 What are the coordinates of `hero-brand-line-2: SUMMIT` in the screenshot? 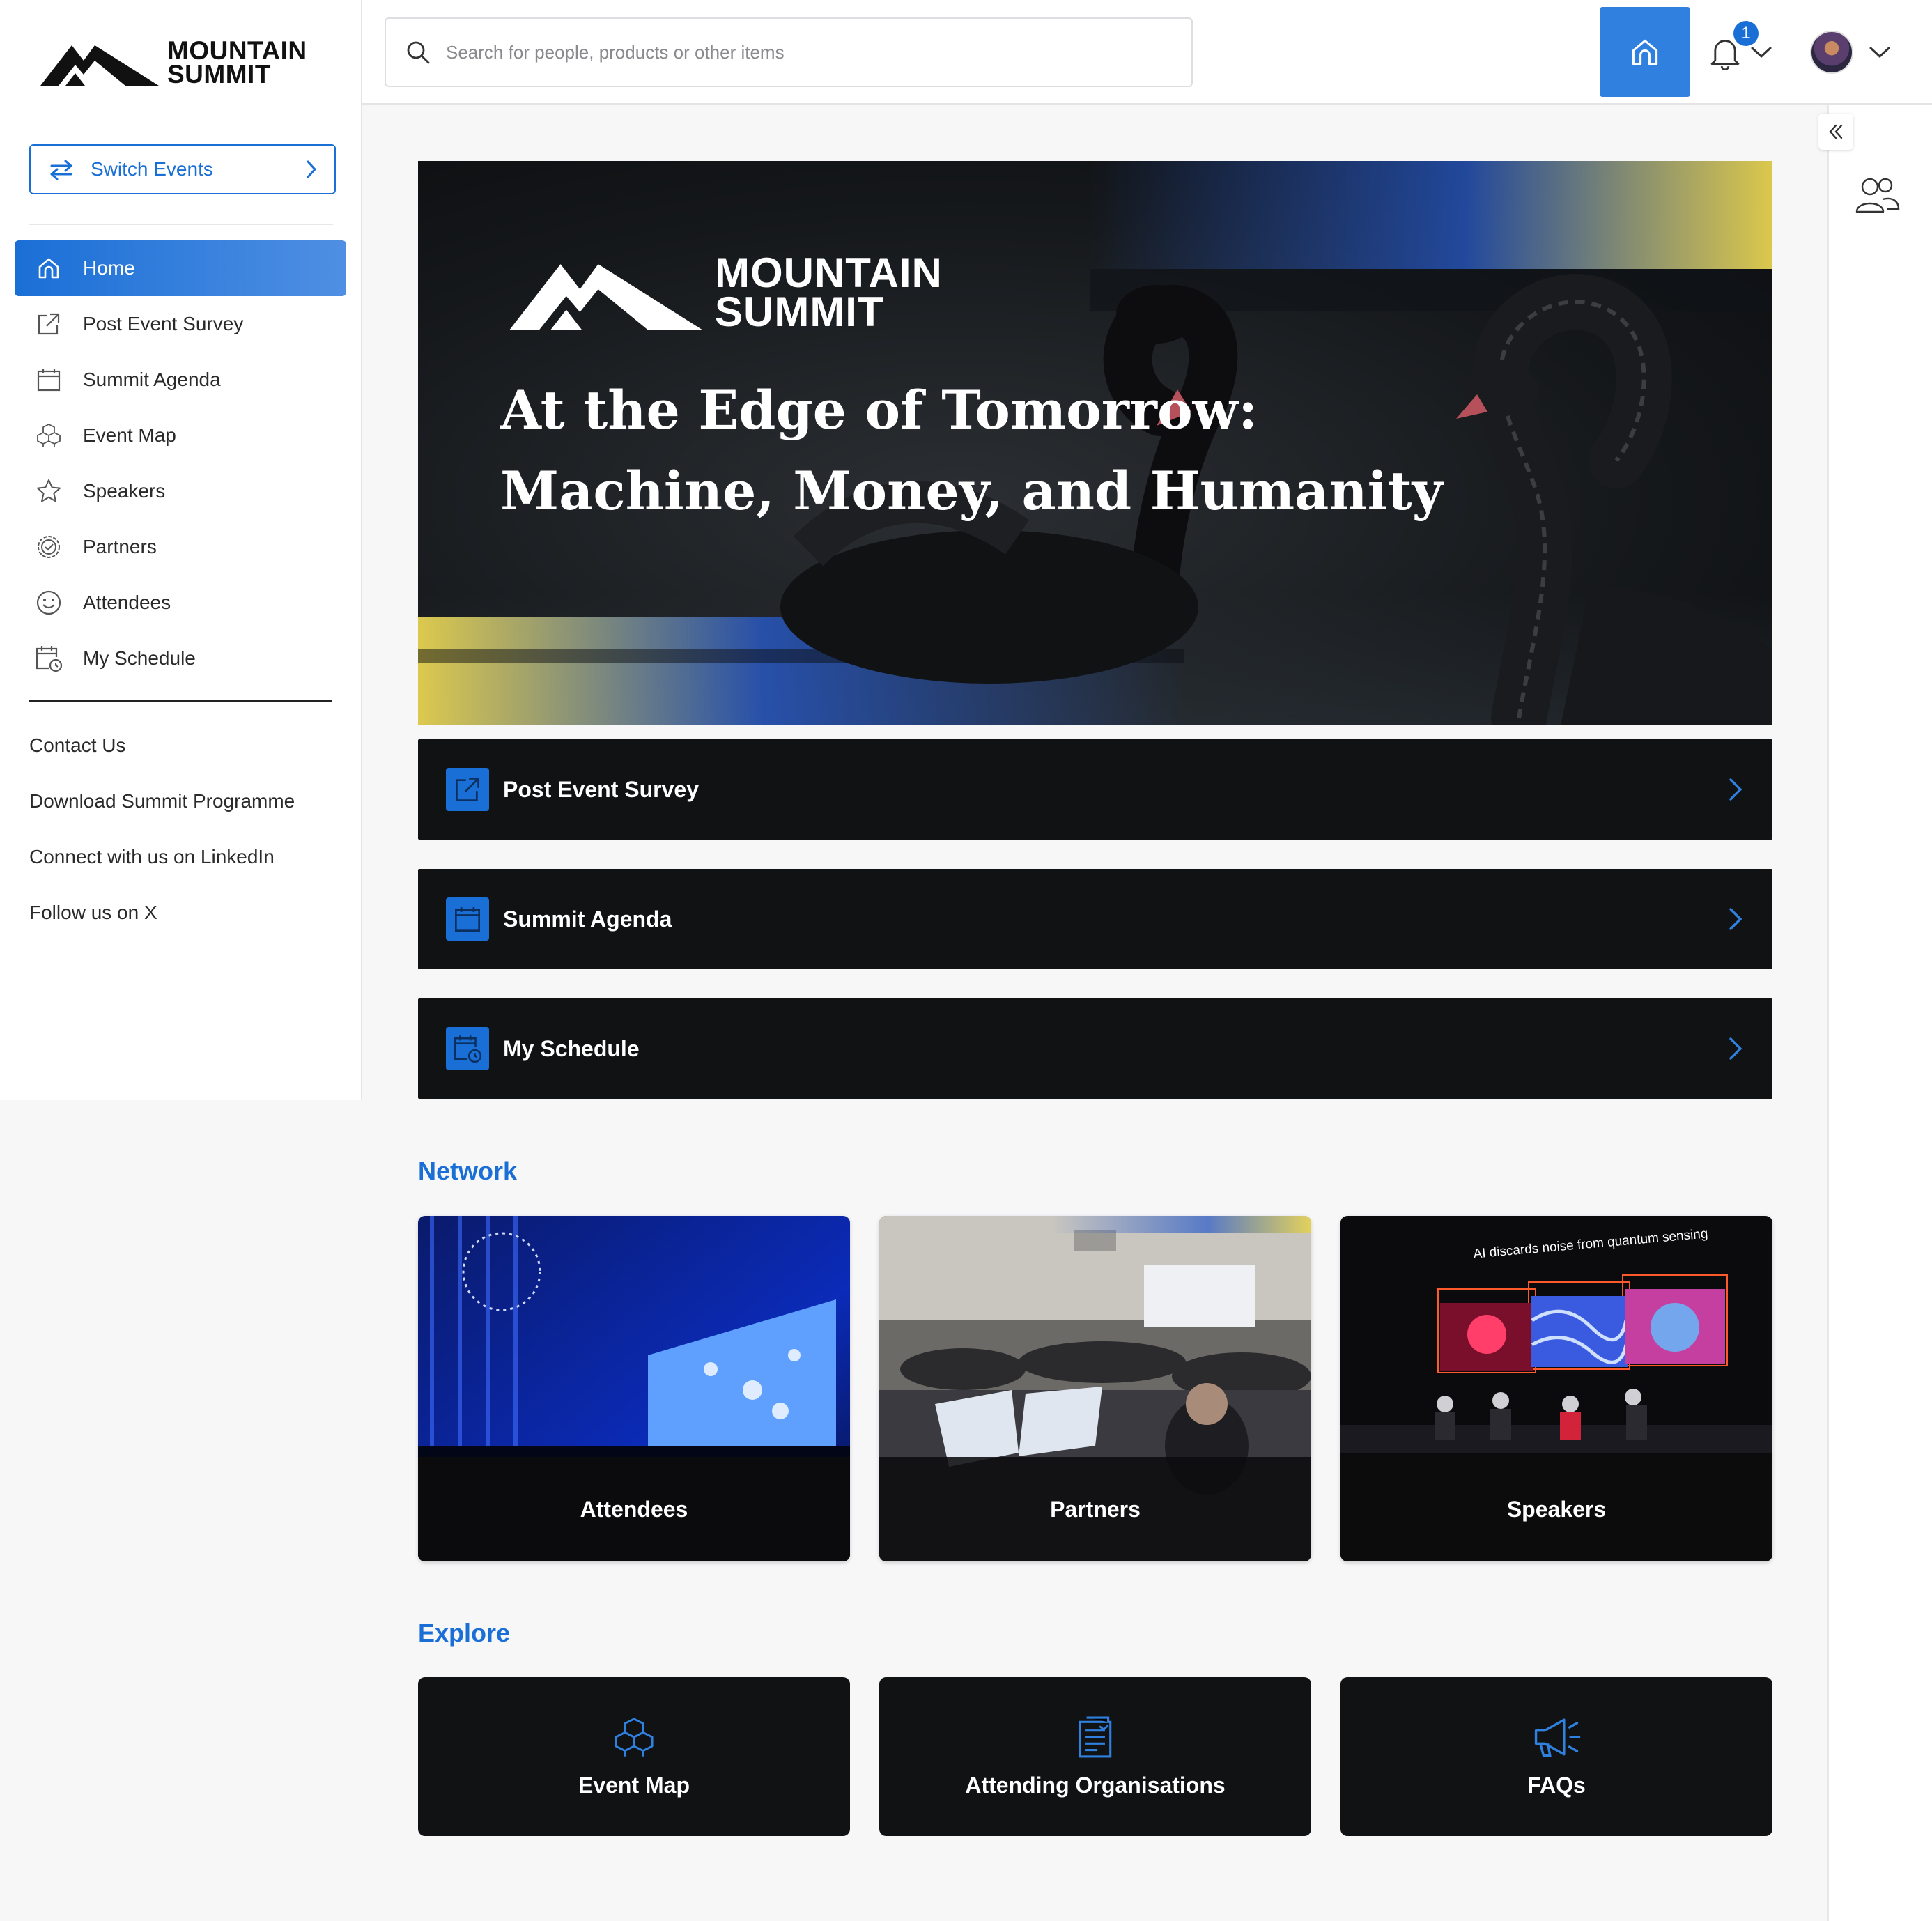 It's located at (800, 311).